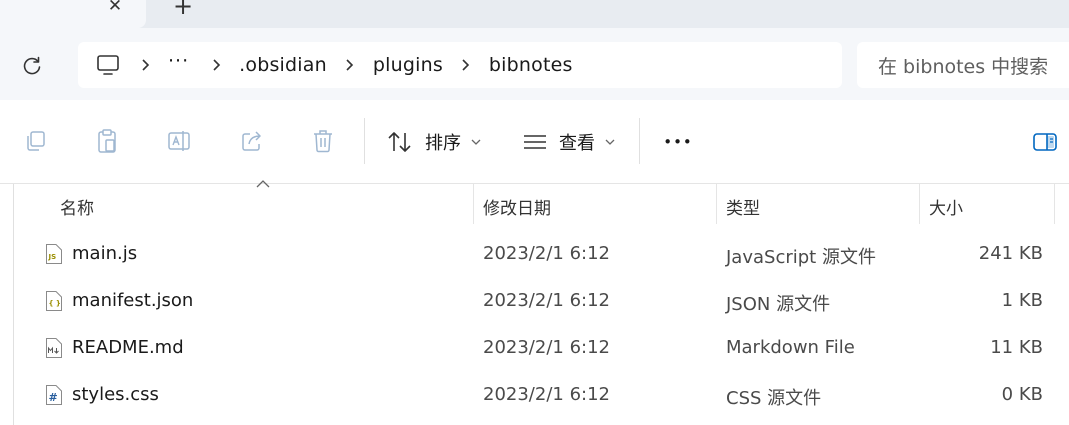 The width and height of the screenshot is (1069, 425). I want to click on details-pane-button, so click(1045, 142).